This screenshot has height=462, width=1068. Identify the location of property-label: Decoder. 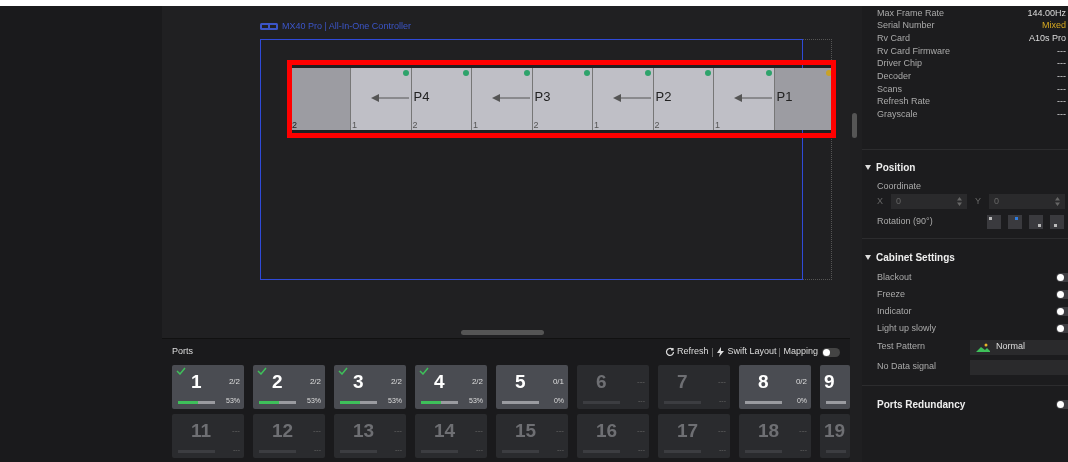
(895, 77).